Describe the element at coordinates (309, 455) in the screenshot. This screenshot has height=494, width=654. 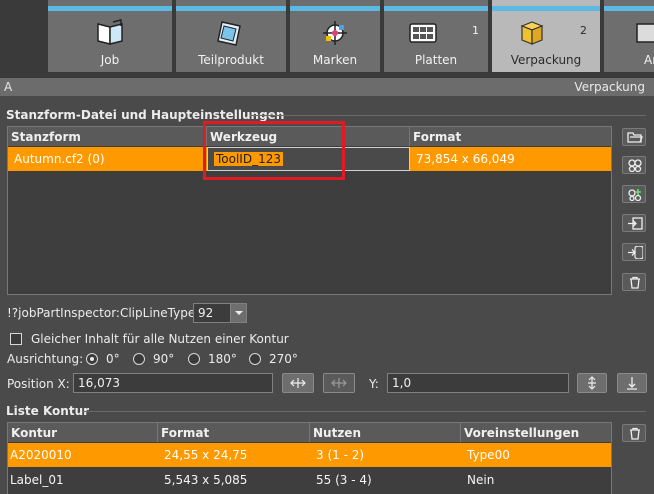
I see `table-row: A2020010 24,55 x 24,75 3 (1 - 2) Type00` at that location.